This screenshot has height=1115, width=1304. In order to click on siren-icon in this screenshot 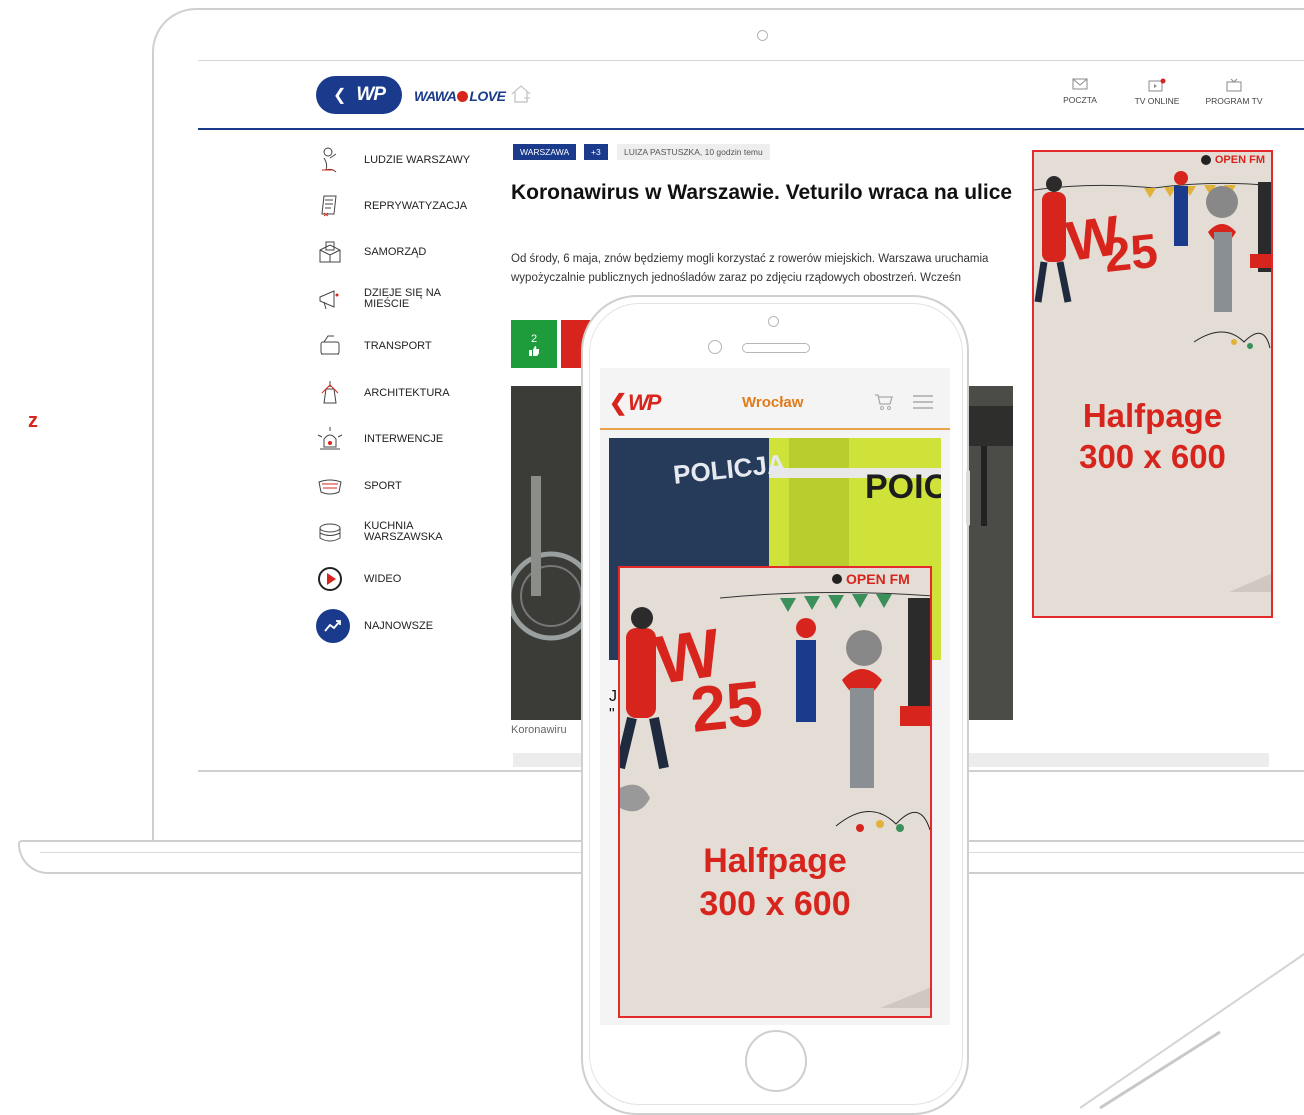, I will do `click(330, 438)`.